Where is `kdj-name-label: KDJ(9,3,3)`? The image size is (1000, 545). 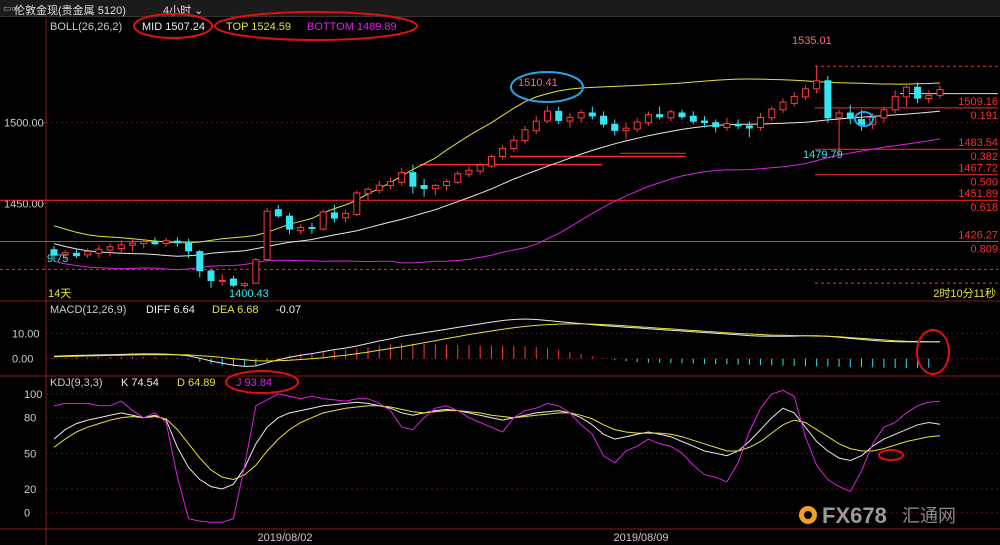
kdj-name-label: KDJ(9,3,3) is located at coordinates (76, 383).